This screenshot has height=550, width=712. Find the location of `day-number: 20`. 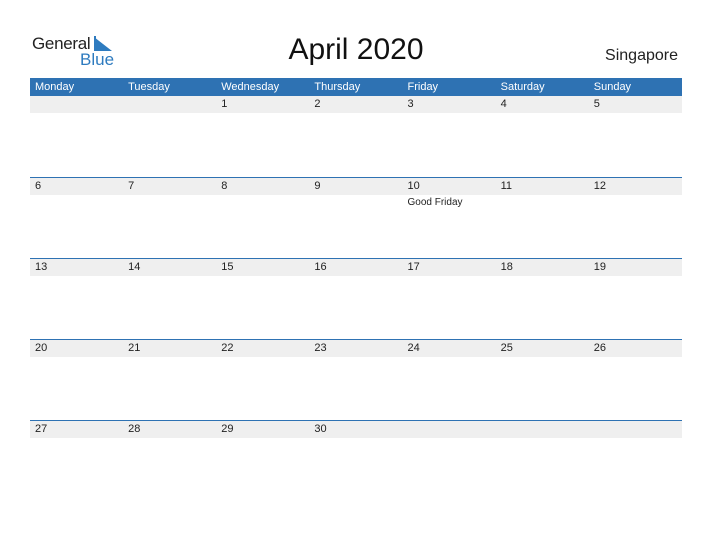

day-number: 20 is located at coordinates (41, 348).